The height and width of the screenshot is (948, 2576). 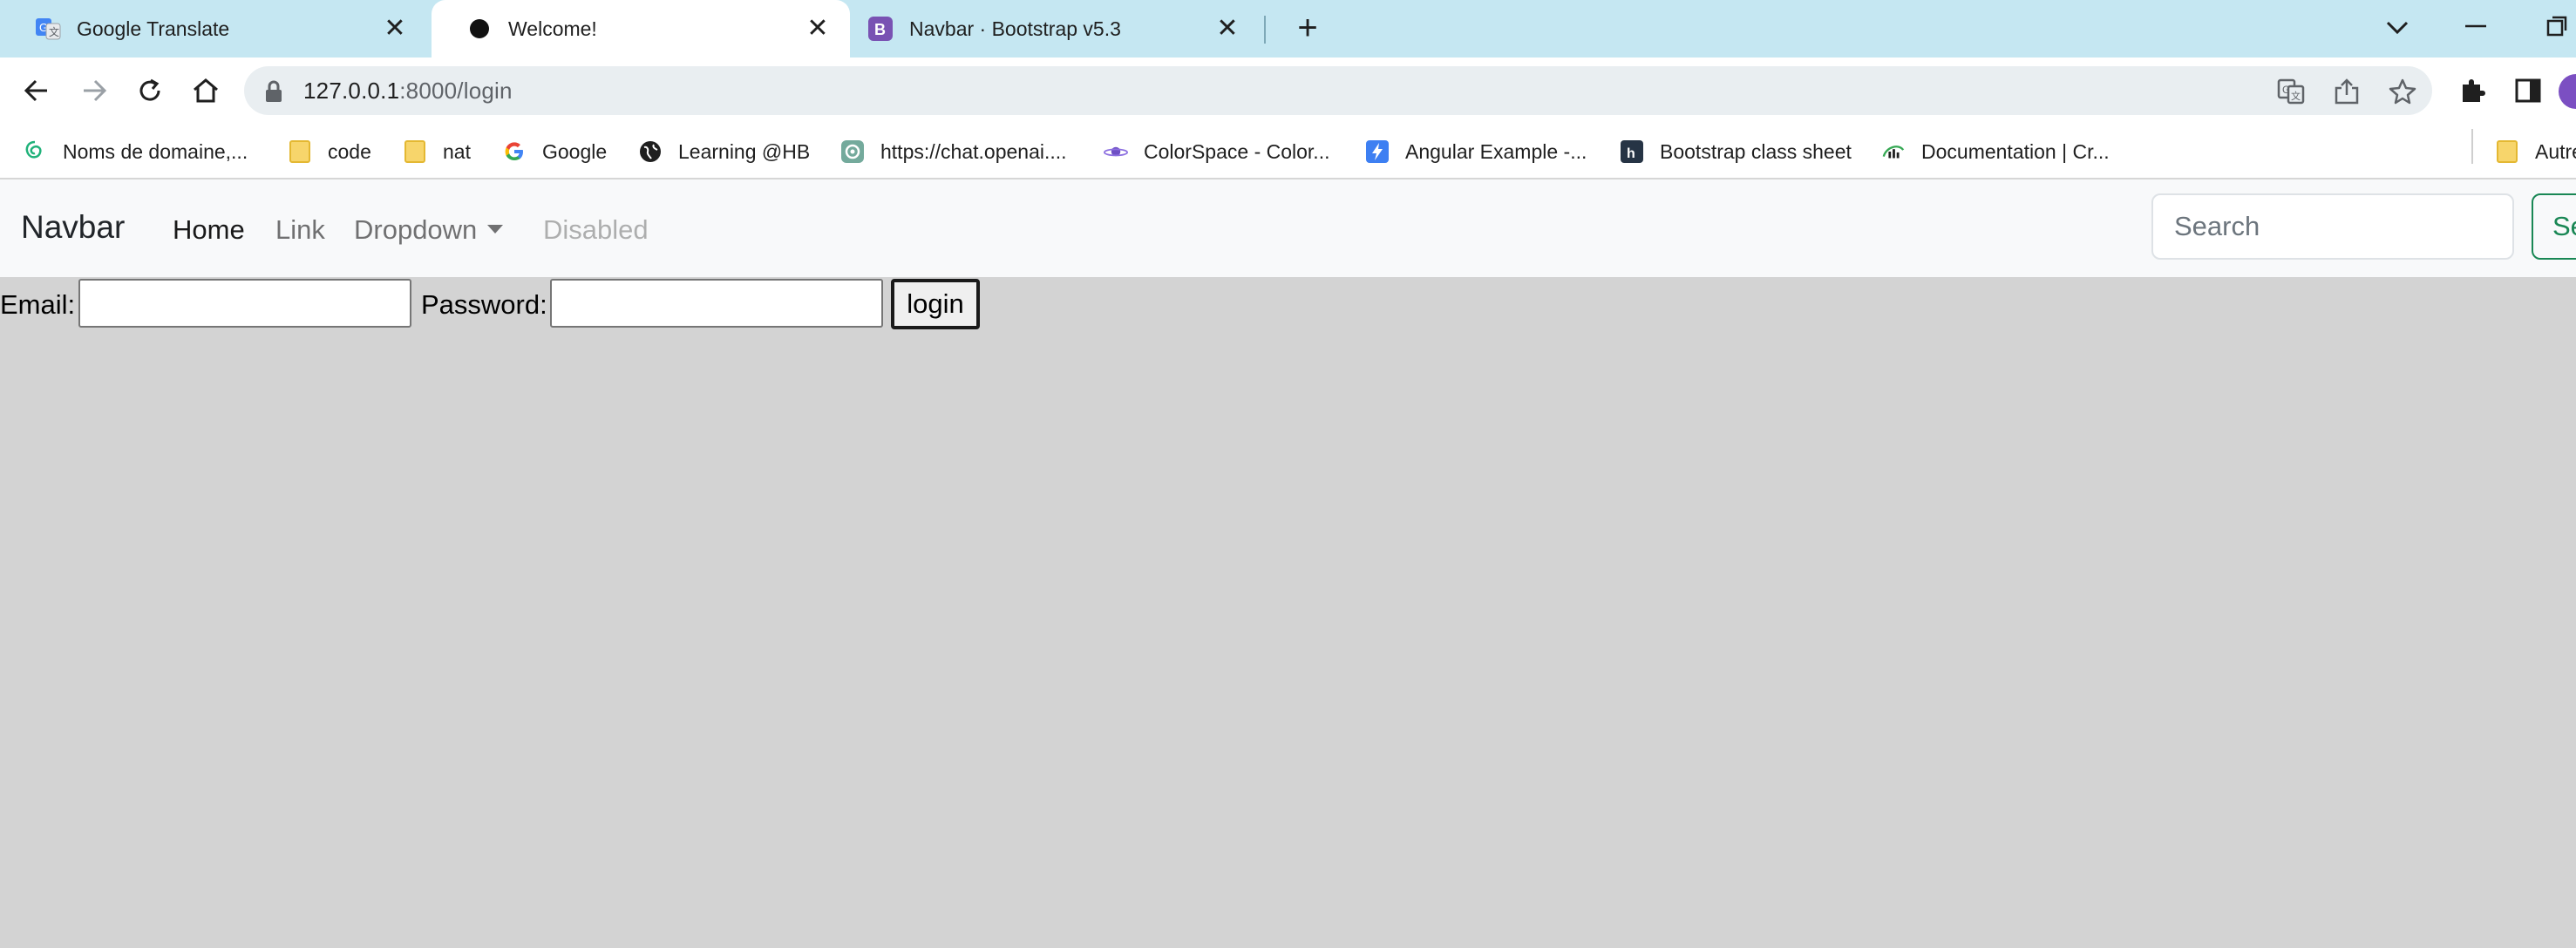 What do you see at coordinates (38, 304) in the screenshot?
I see `email-label: Email:` at bounding box center [38, 304].